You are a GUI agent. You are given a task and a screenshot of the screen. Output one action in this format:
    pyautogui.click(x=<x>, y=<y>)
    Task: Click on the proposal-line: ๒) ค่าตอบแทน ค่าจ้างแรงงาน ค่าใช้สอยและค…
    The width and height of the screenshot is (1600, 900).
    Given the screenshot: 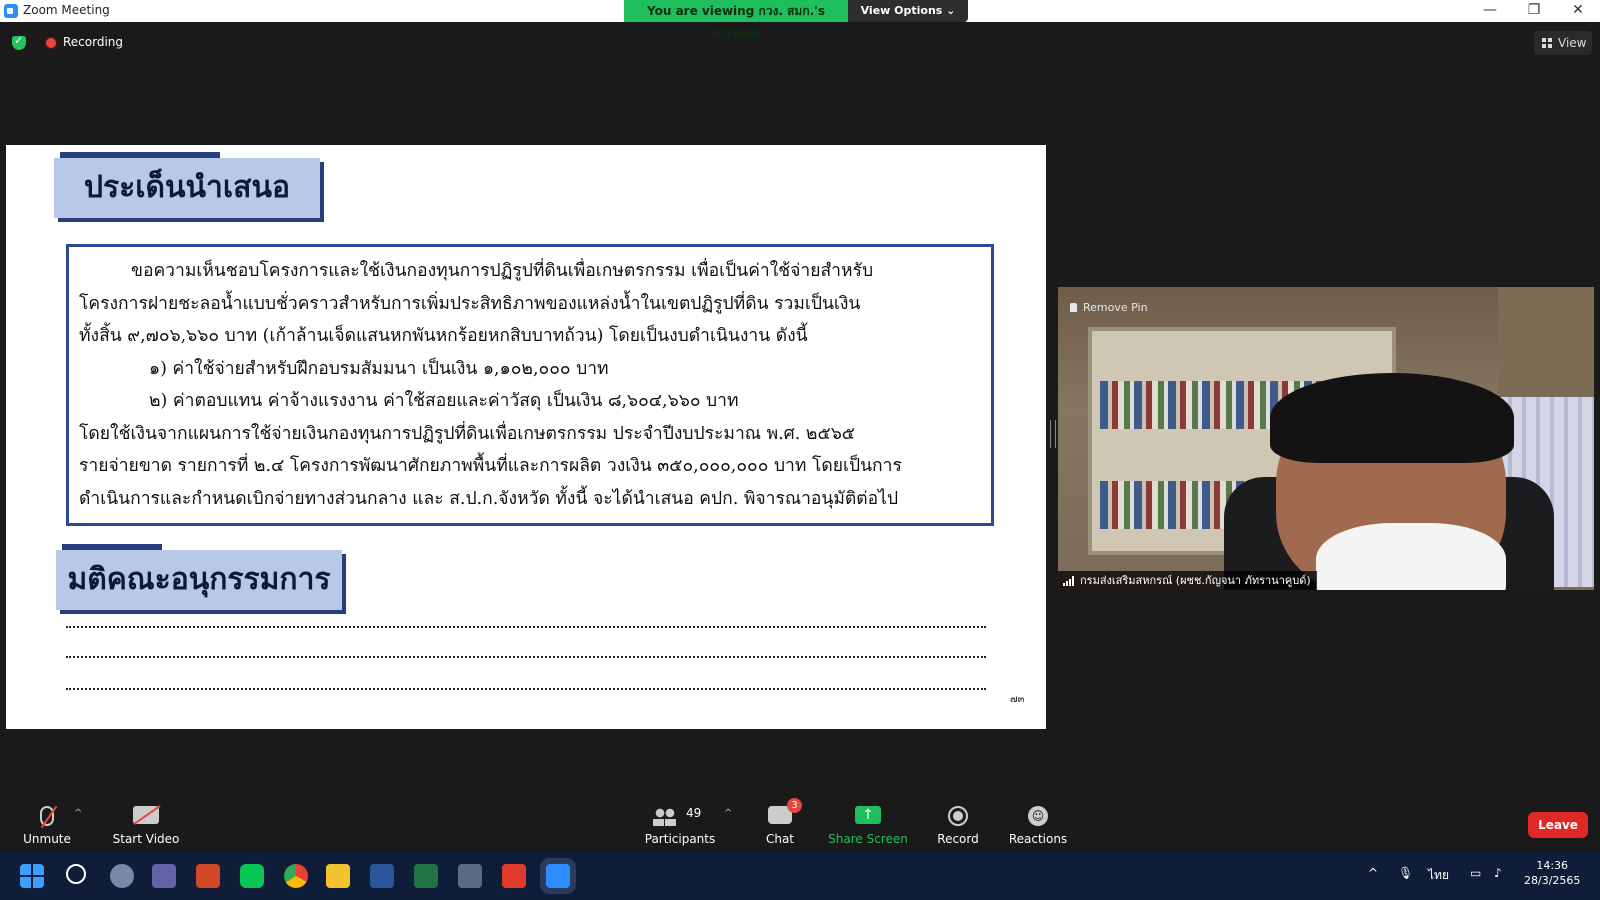 What is the action you would take?
    pyautogui.click(x=444, y=401)
    